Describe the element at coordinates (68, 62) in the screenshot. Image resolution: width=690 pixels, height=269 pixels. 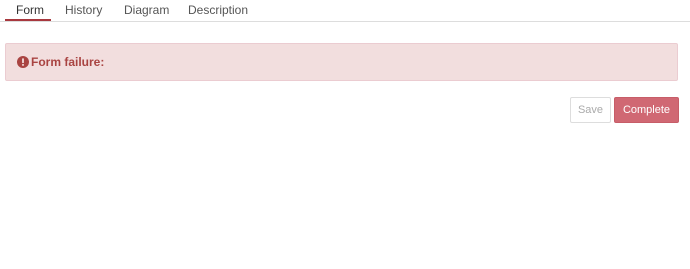
I see `alert-message: Form failure:` at that location.